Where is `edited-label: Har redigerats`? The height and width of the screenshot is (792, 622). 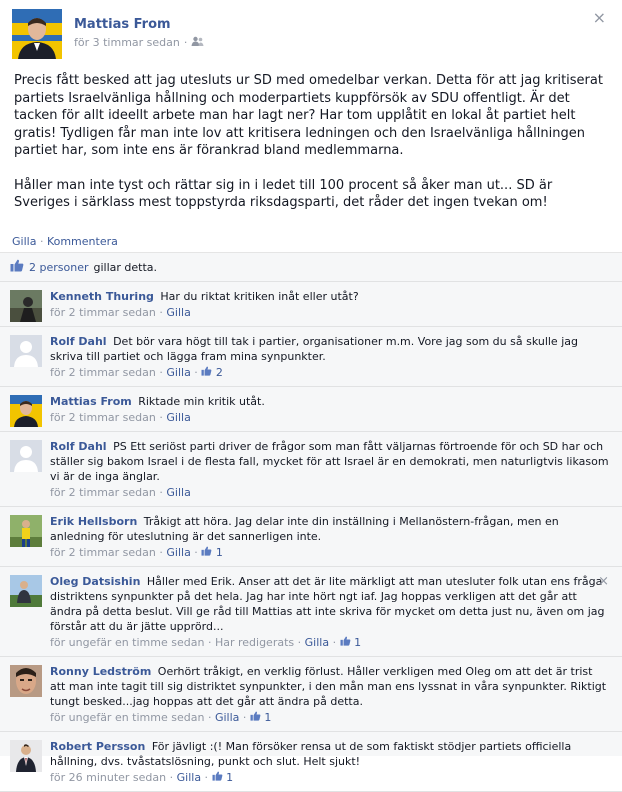
edited-label: Har redigerats is located at coordinates (254, 642).